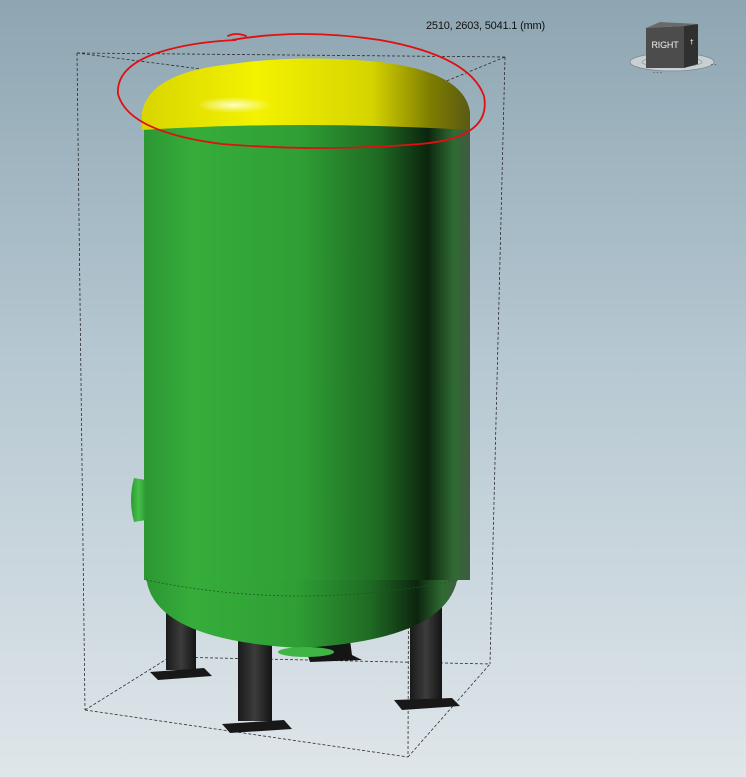 Image resolution: width=746 pixels, height=777 pixels. Describe the element at coordinates (665, 45) in the screenshot. I see `view-cube-face-right: RIGHT` at that location.